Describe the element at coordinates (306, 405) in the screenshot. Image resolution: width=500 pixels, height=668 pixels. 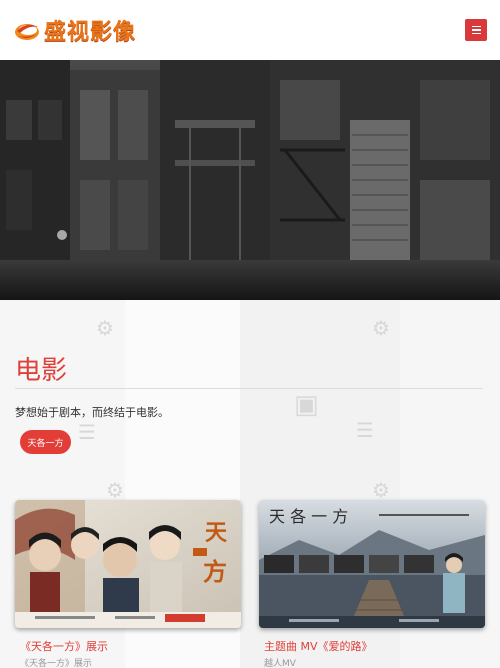
I see `camera-watermark-icon: ▣` at that location.